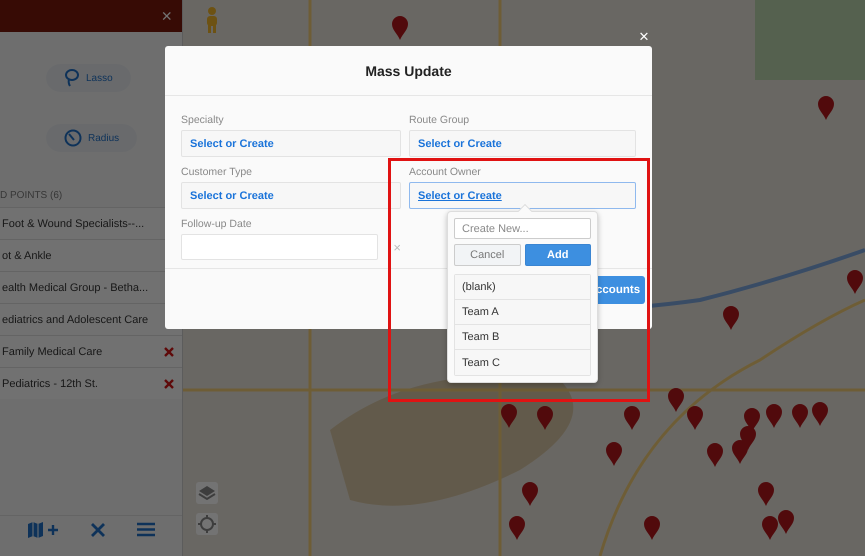 Image resolution: width=865 pixels, height=556 pixels. I want to click on clear-button: ×, so click(397, 247).